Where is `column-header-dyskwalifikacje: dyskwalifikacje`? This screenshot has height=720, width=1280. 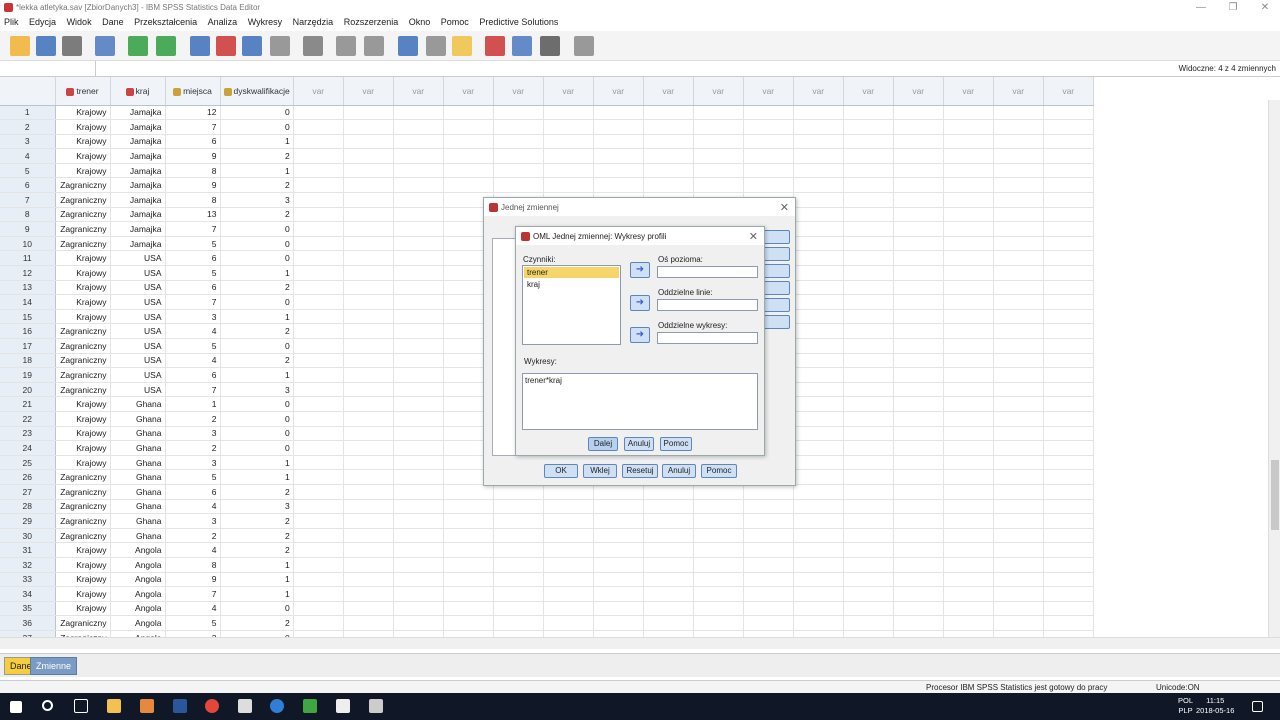 column-header-dyskwalifikacje: dyskwalifikacje is located at coordinates (257, 91).